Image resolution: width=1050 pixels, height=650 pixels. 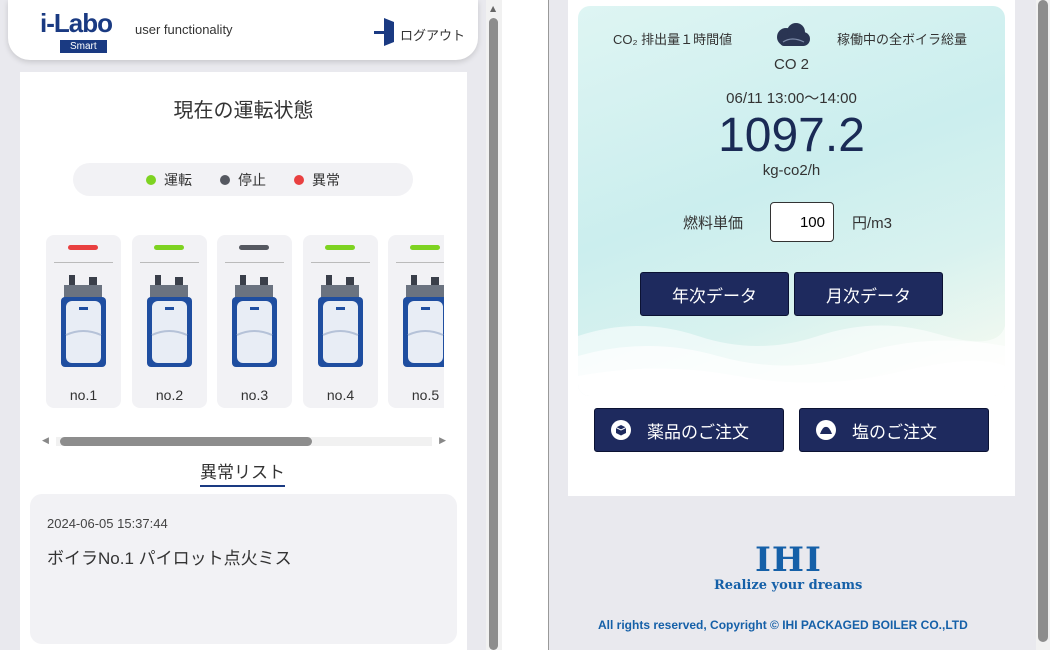 I want to click on boiler-card-5: no.5, so click(x=416, y=321).